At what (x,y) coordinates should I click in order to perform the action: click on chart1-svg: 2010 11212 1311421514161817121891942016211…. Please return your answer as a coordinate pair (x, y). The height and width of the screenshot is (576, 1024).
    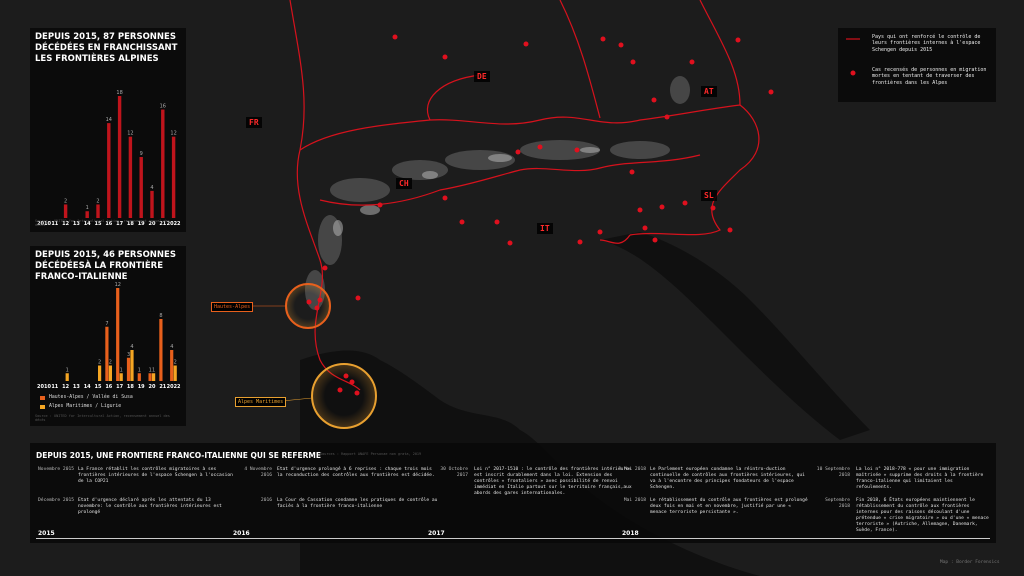
    Looking at the image, I should click on (109, 158).